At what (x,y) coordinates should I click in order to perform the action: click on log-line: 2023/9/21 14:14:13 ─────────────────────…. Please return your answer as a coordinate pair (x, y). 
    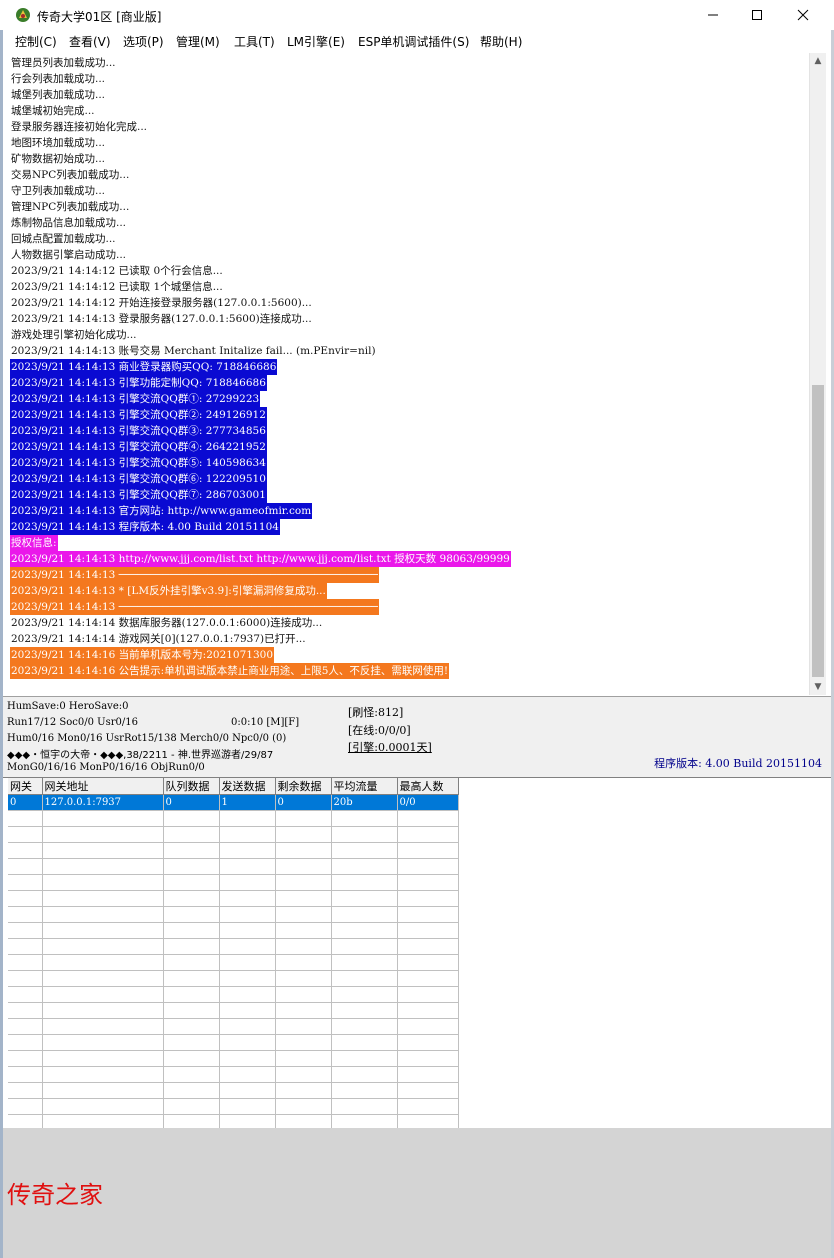
    Looking at the image, I should click on (194, 575).